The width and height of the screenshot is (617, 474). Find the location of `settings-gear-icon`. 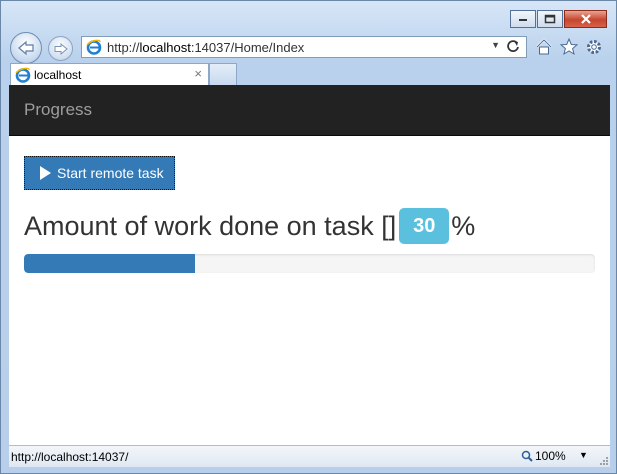

settings-gear-icon is located at coordinates (594, 47).